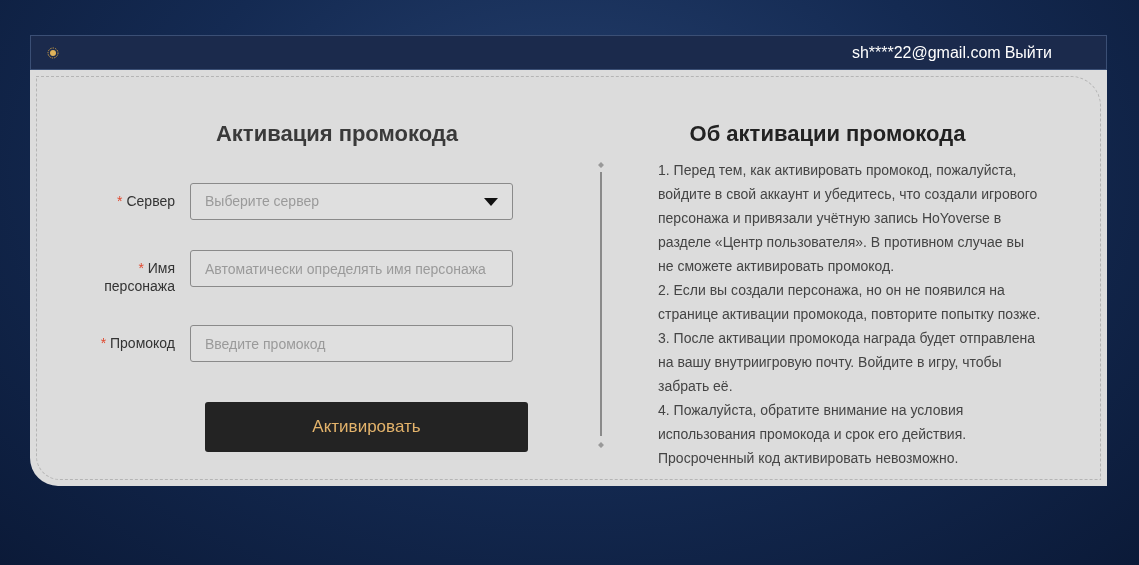  Describe the element at coordinates (1028, 52) in the screenshot. I see `logout-link: Выйти` at that location.